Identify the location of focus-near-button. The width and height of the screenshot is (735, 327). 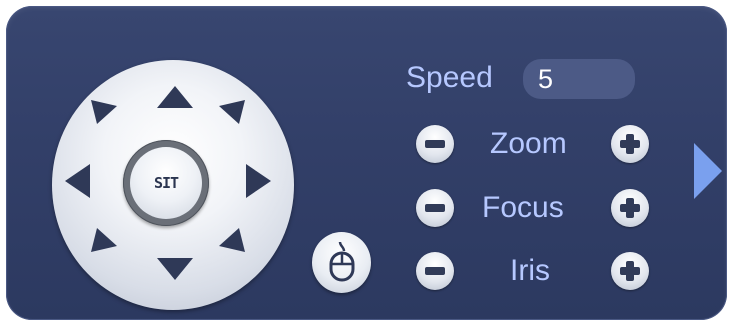
(435, 208).